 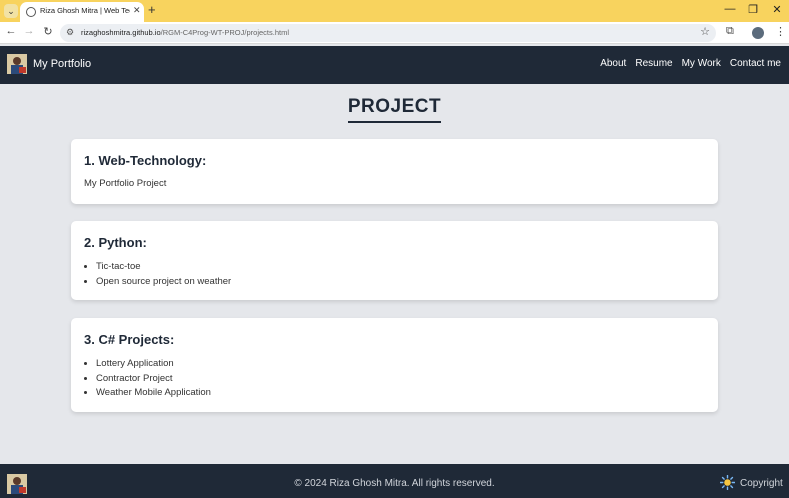 I want to click on nav-about: About, so click(x=613, y=63).